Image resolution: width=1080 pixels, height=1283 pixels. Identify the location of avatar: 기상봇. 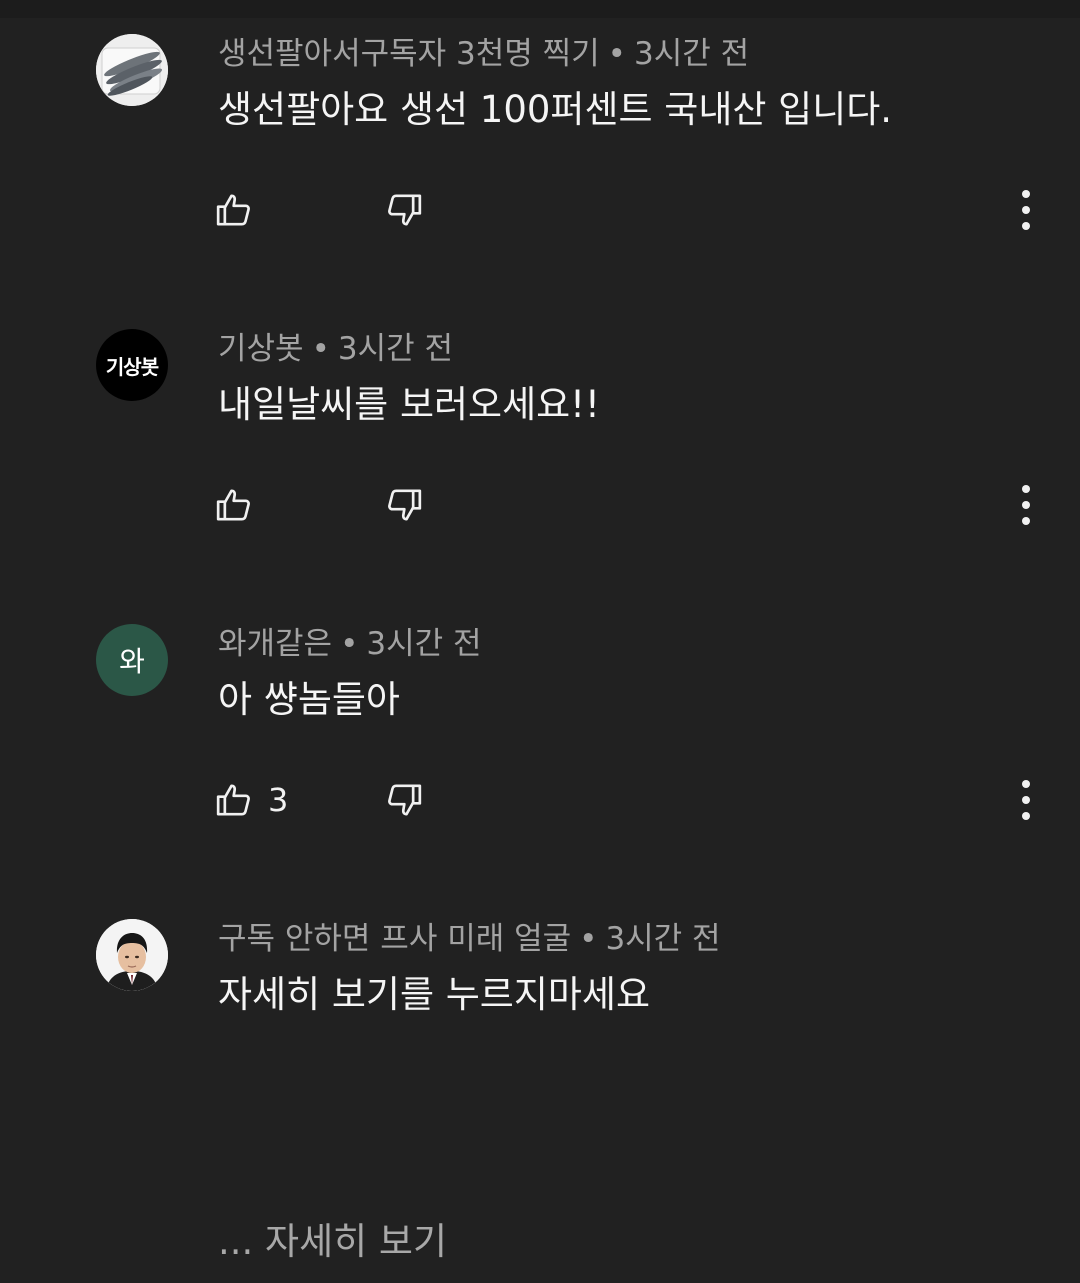
(132, 365).